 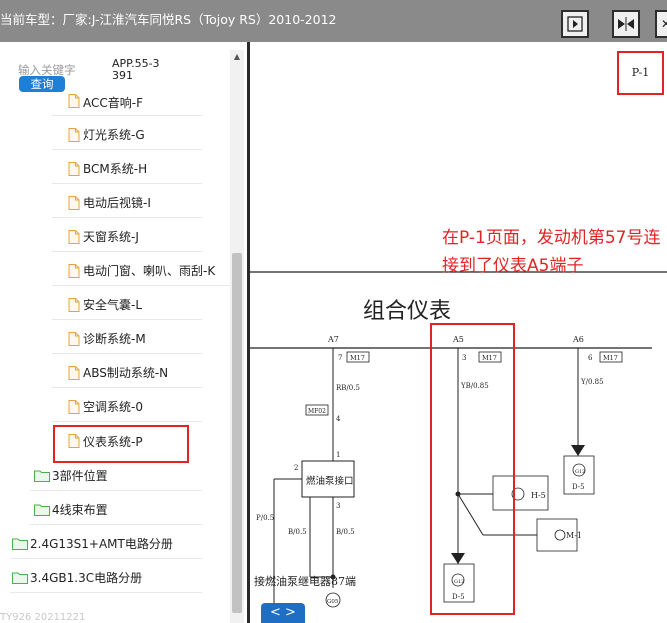 I want to click on split-view-button, so click(x=626, y=24).